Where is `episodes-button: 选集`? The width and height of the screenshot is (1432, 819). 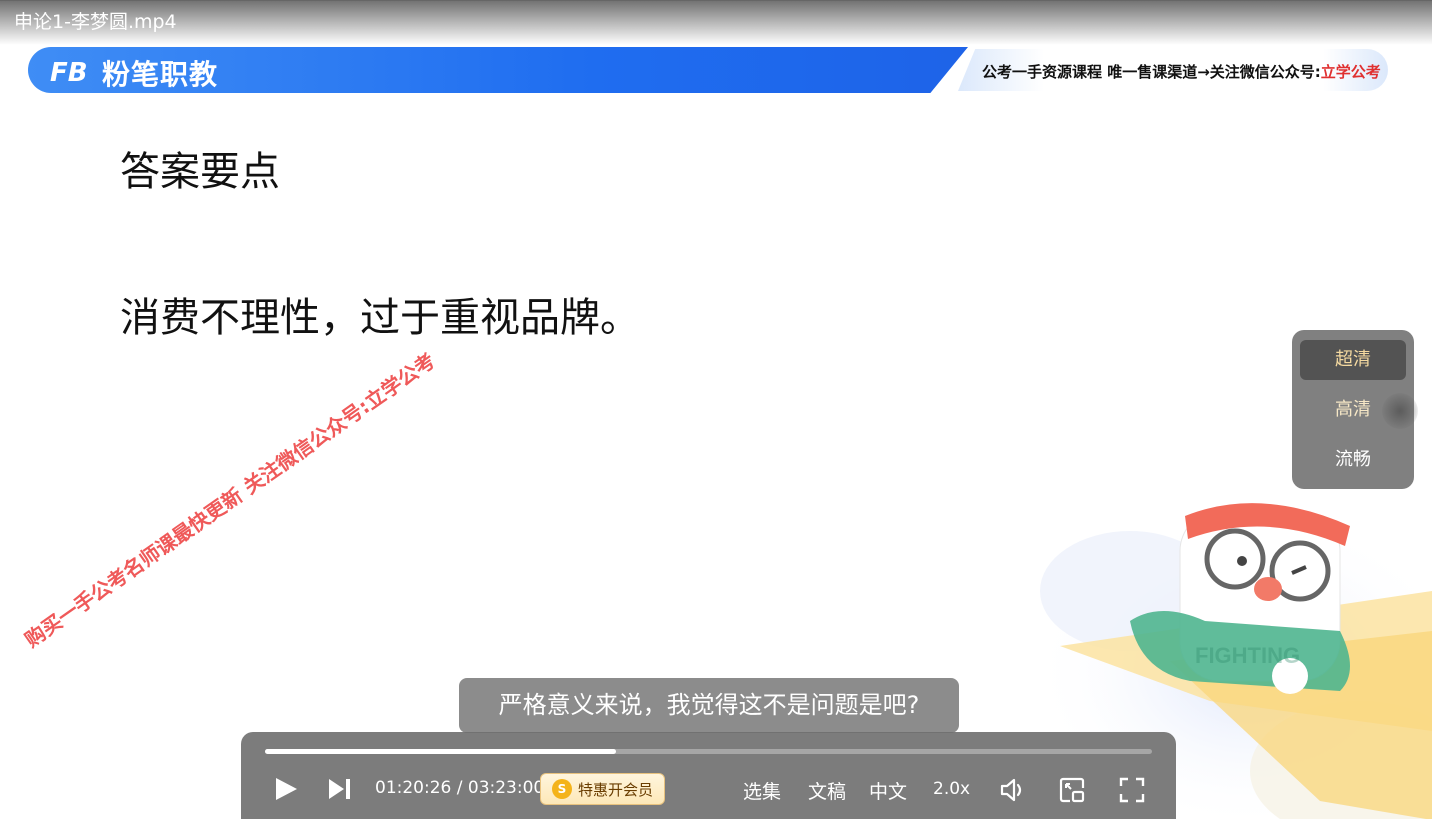 episodes-button: 选集 is located at coordinates (762, 790).